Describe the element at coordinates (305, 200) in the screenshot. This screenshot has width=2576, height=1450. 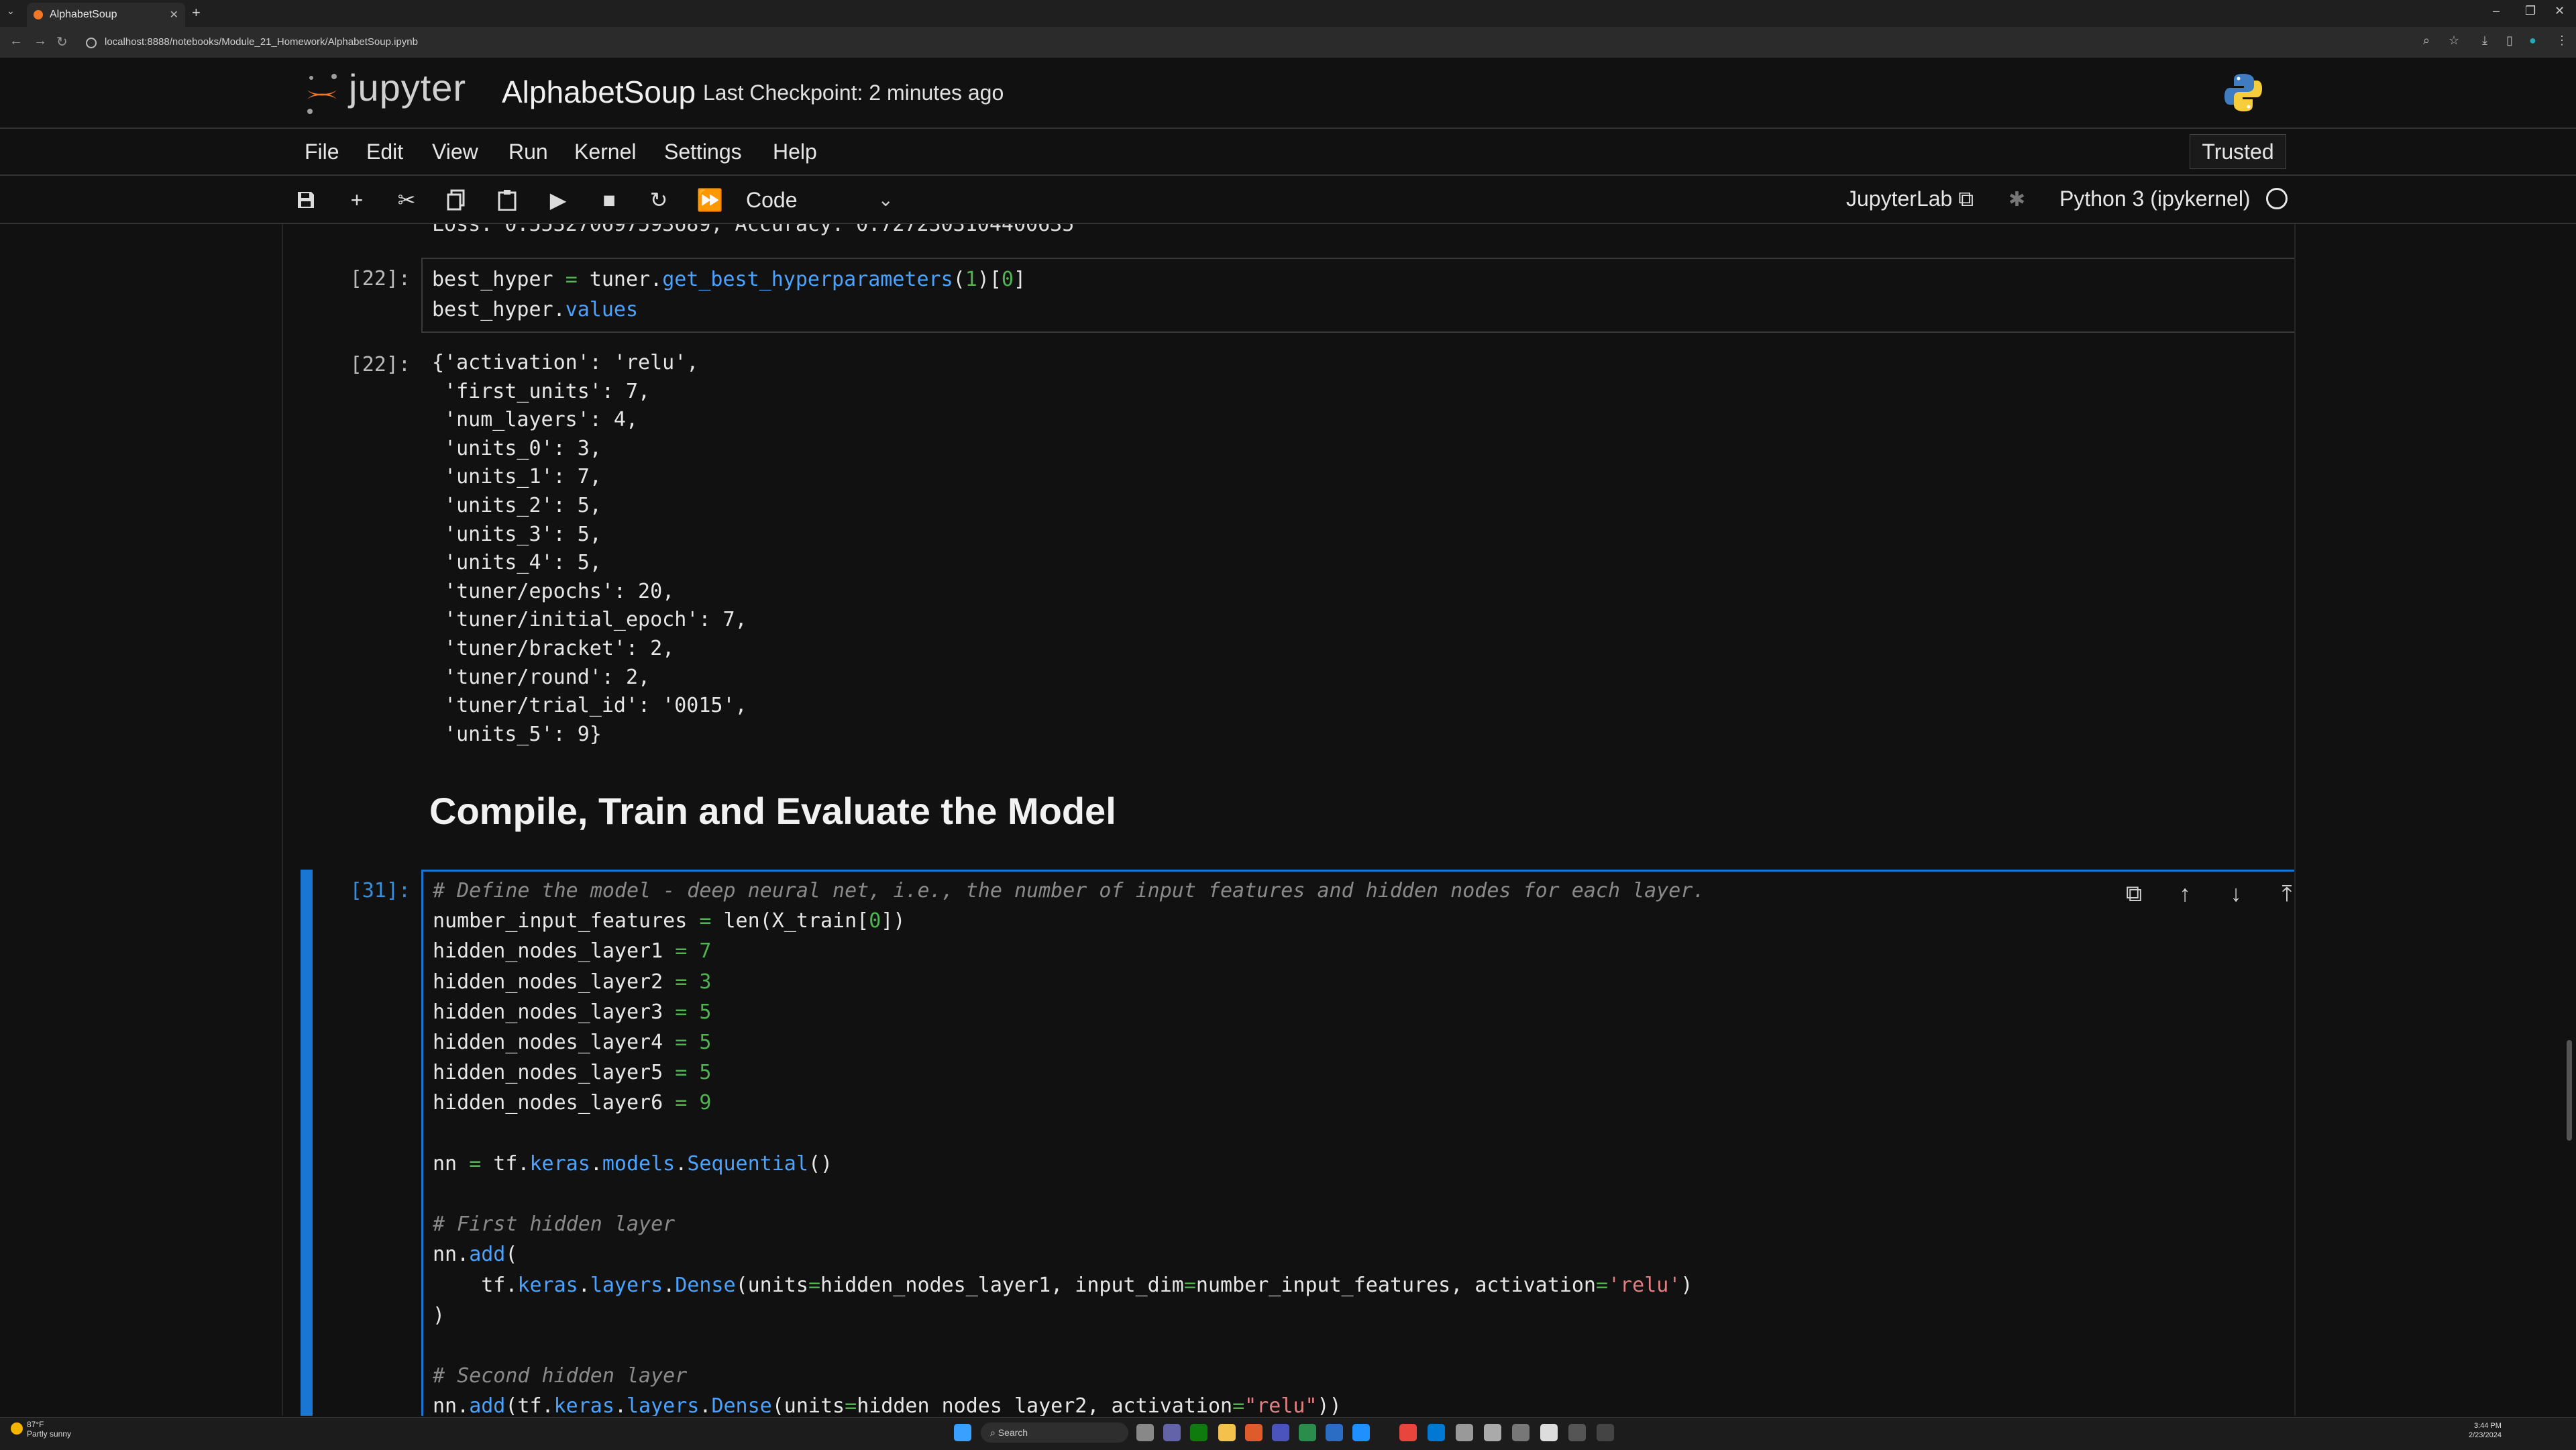
I see `save-icon` at that location.